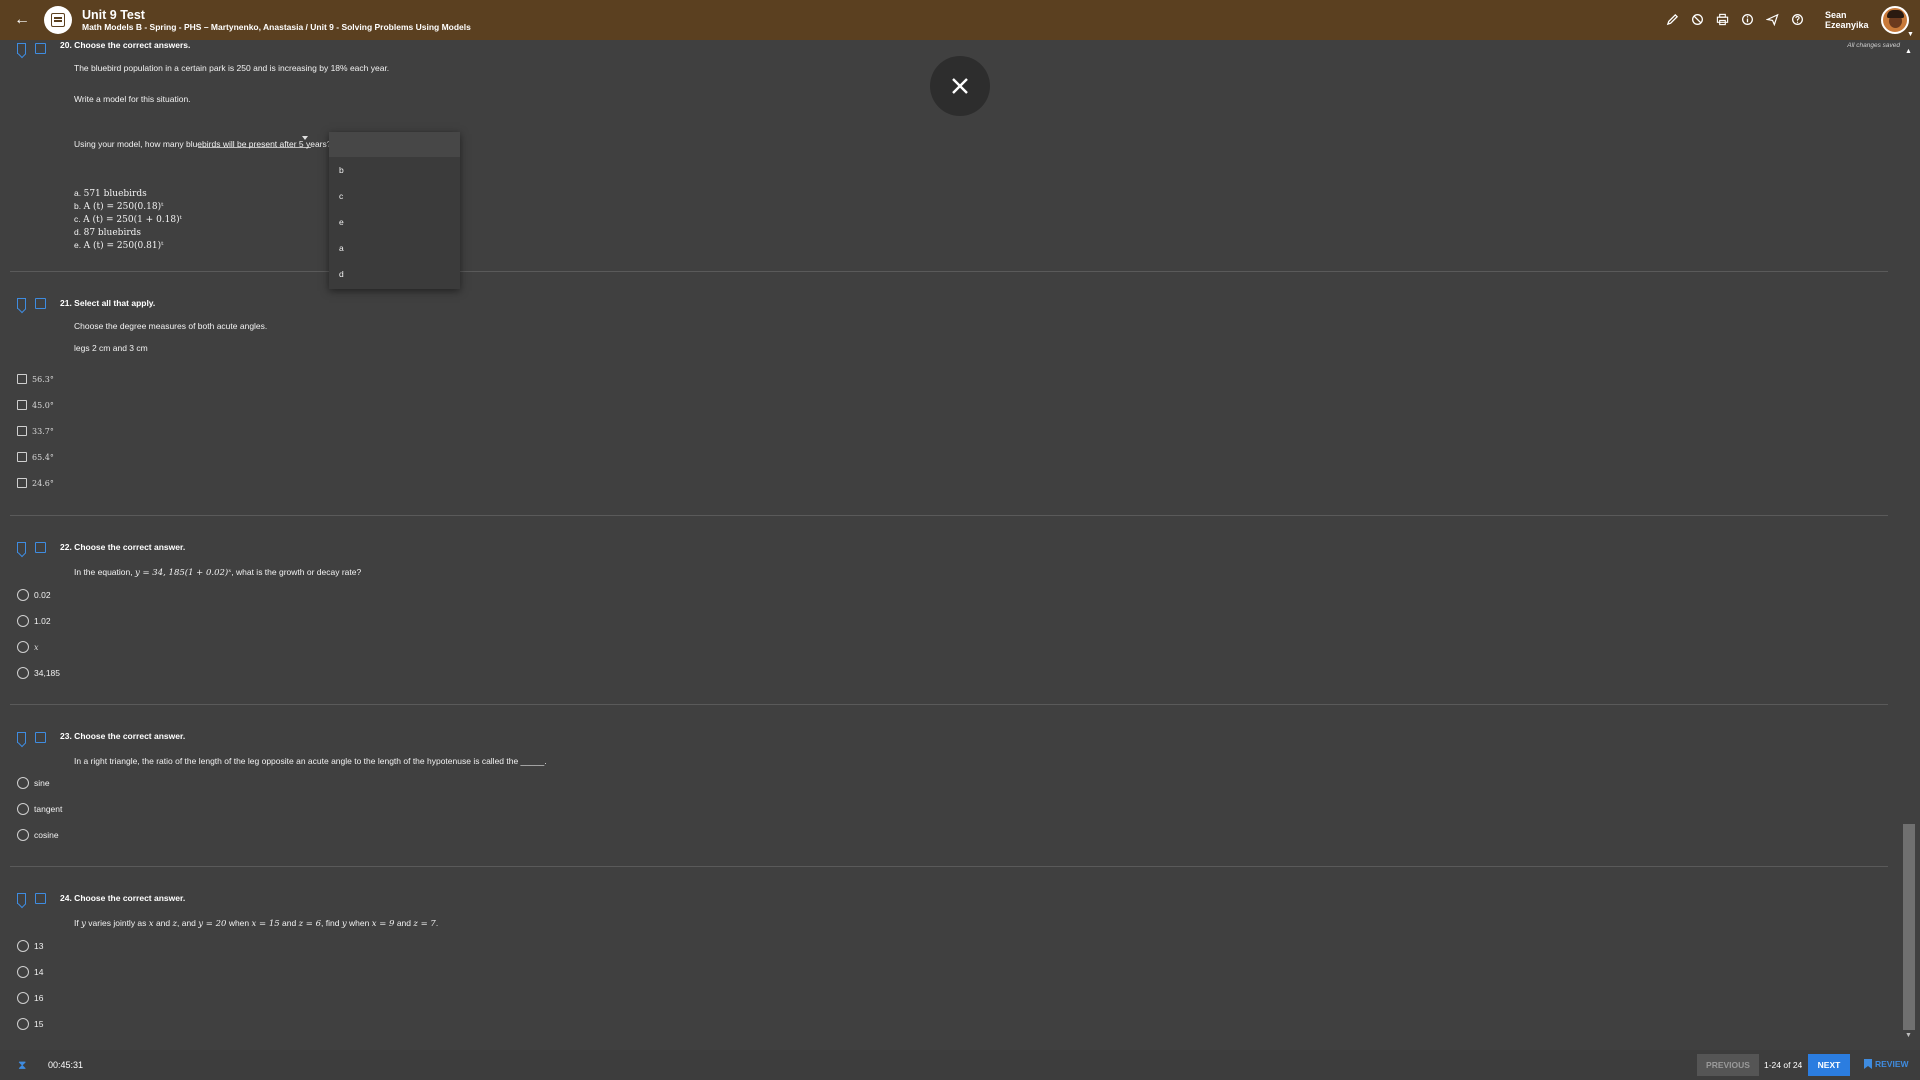  Describe the element at coordinates (35, 431) in the screenshot. I see `q21-option: 33.7°` at that location.